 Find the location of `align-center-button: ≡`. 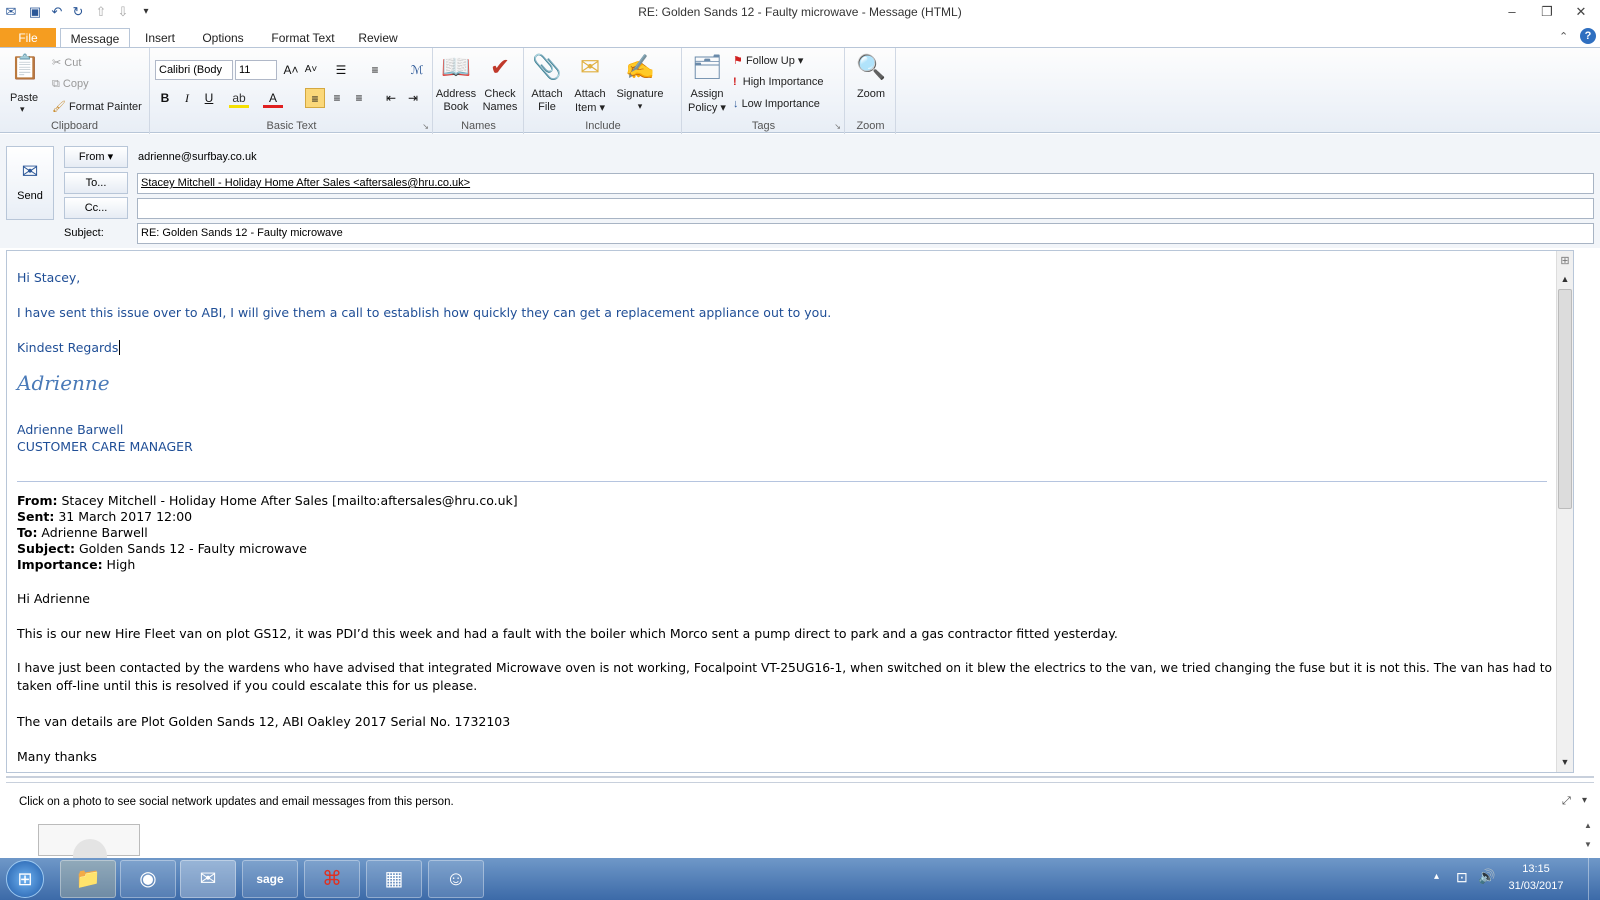

align-center-button: ≡ is located at coordinates (337, 98).